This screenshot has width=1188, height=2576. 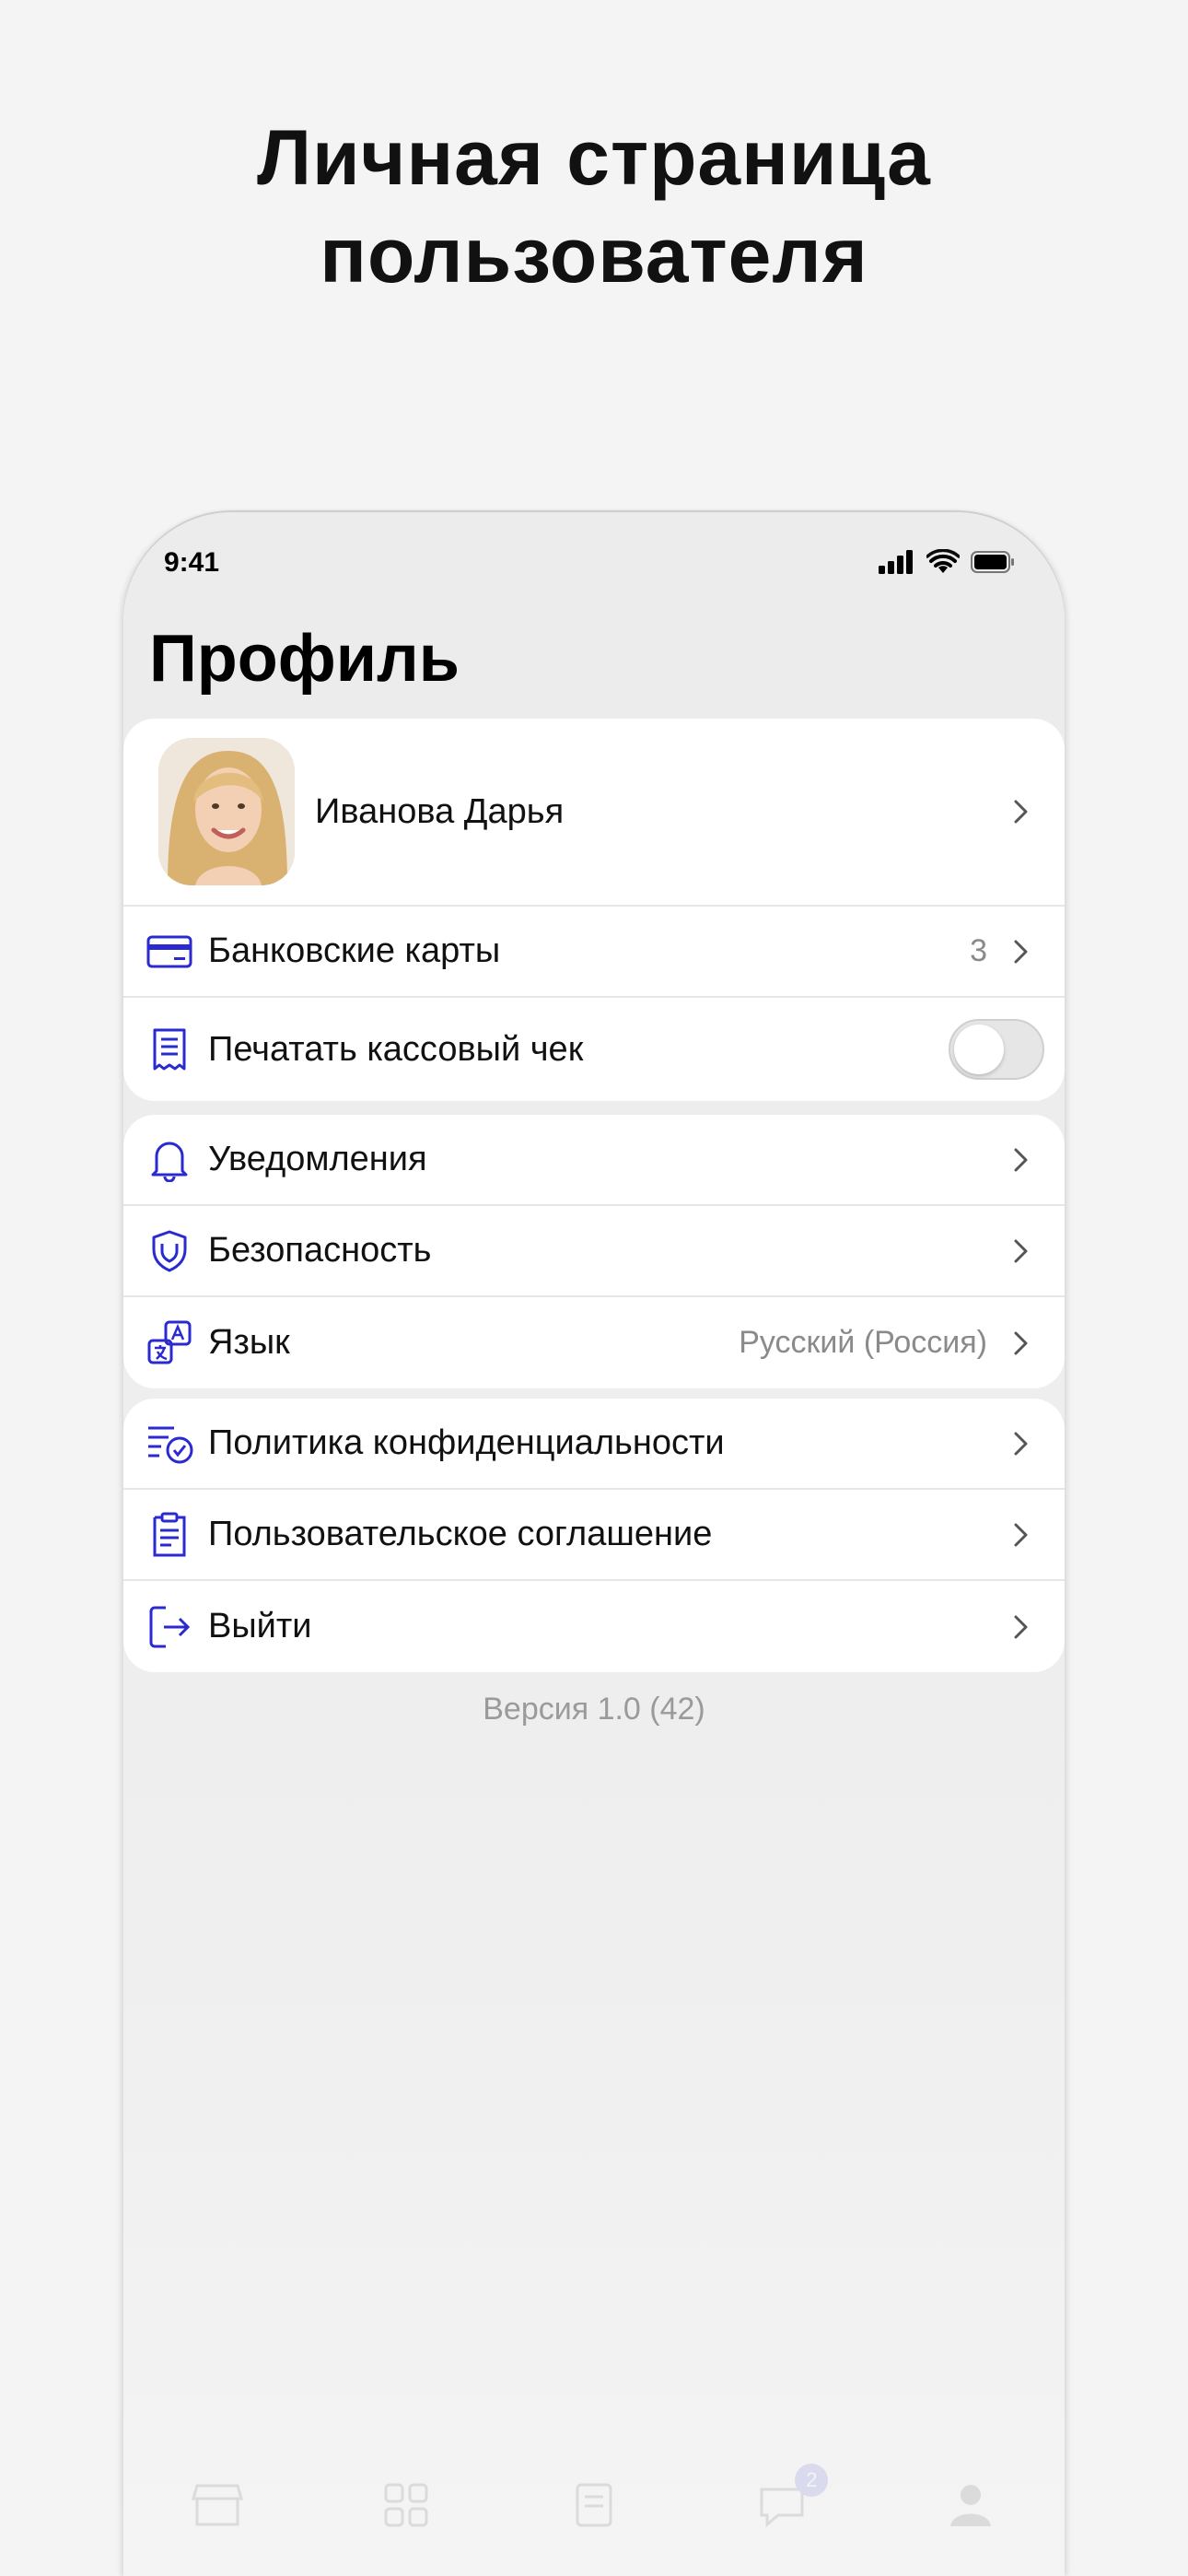 I want to click on translate-icon, so click(x=165, y=1343).